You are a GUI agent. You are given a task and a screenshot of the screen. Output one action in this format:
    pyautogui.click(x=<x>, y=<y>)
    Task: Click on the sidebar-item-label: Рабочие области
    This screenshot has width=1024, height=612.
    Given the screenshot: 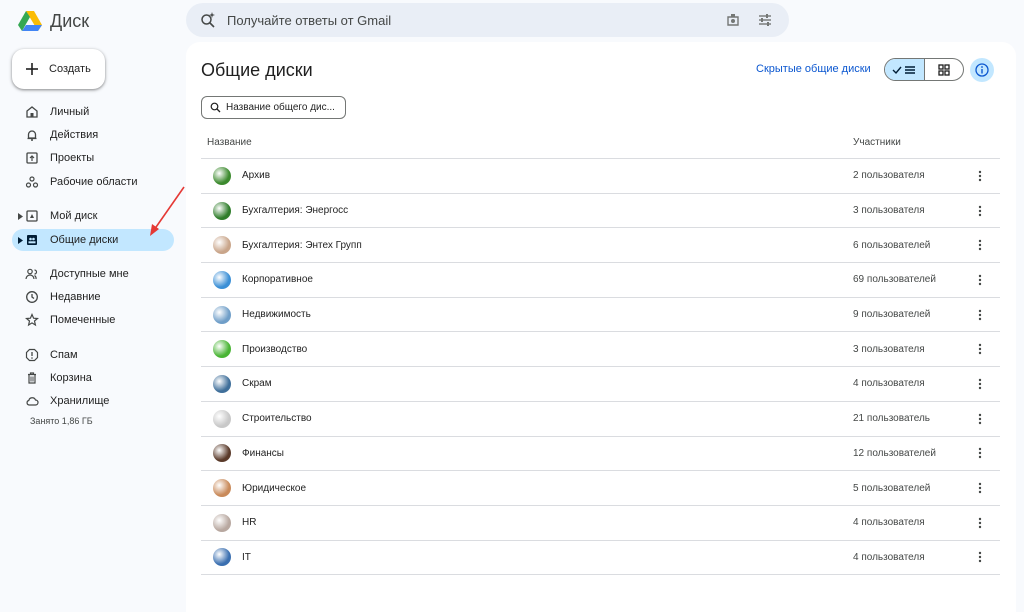 What is the action you would take?
    pyautogui.click(x=94, y=182)
    